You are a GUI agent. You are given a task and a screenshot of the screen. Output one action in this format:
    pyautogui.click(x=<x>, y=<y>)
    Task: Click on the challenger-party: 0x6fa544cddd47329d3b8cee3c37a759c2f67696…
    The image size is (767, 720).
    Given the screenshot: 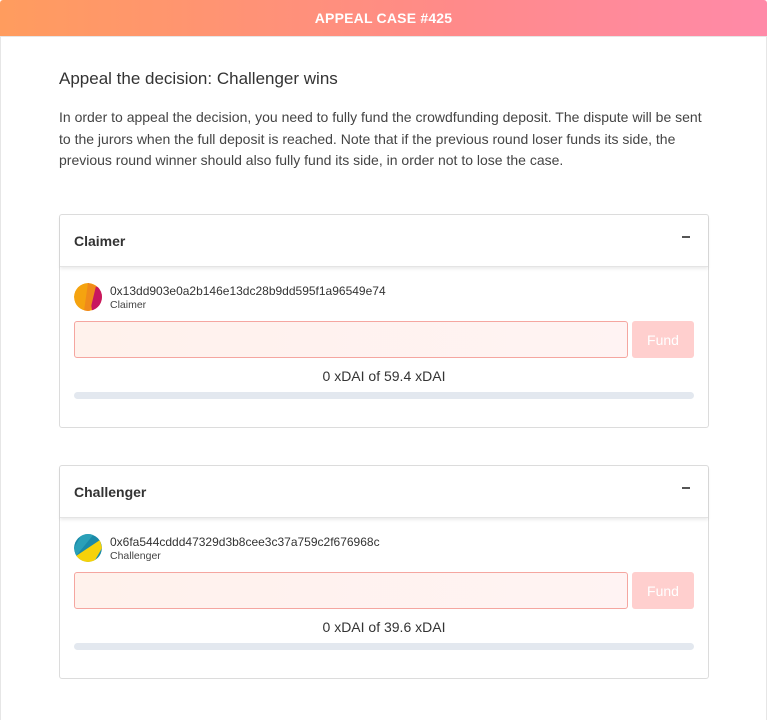 What is the action you would take?
    pyautogui.click(x=227, y=548)
    